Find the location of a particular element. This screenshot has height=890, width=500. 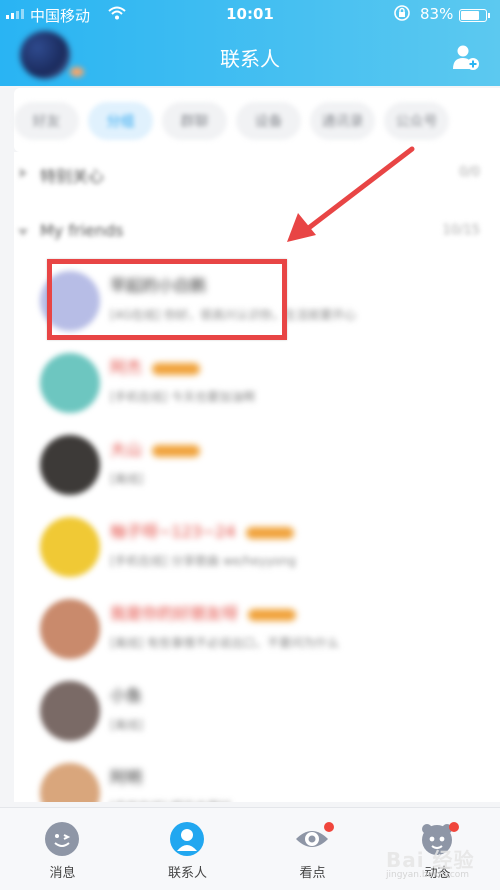

contact-item: 阿杰 [手机在线] 今天也要加油啊 is located at coordinates (257, 384).